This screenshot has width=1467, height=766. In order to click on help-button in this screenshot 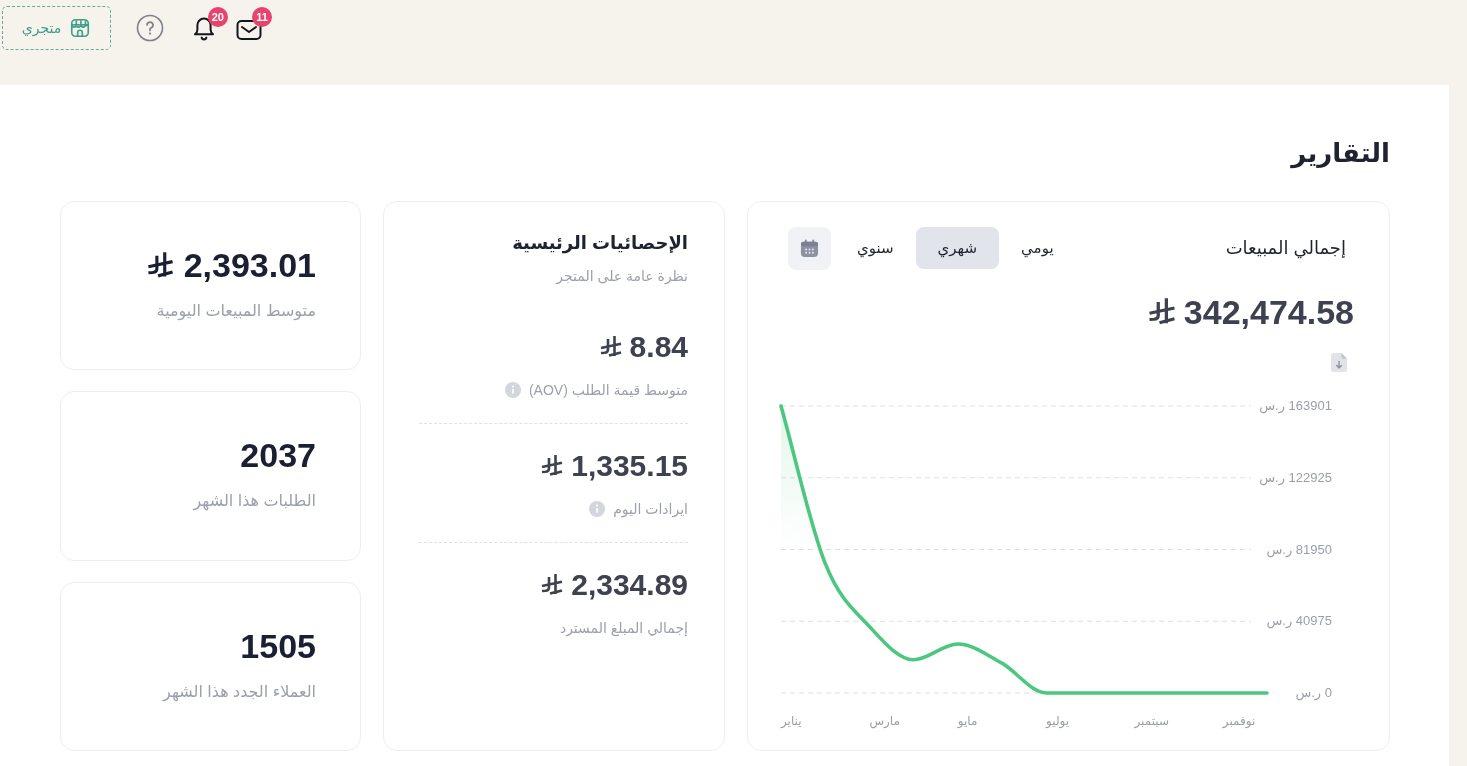, I will do `click(150, 28)`.